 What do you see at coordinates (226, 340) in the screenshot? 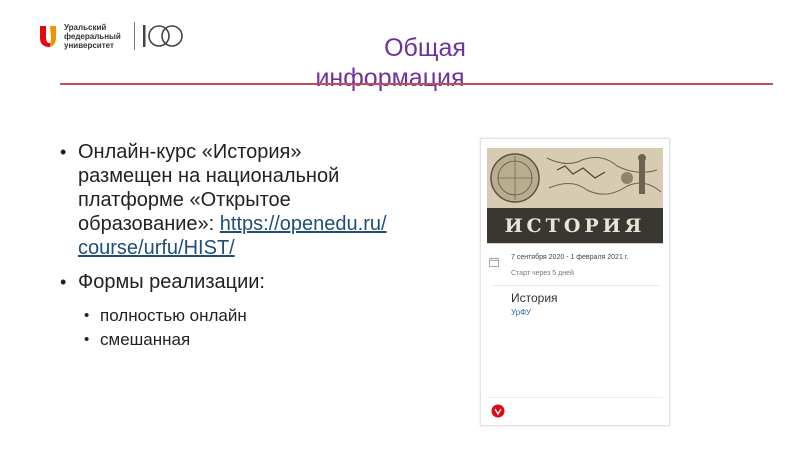
I see `sub-bullet-blended: смешанная` at bounding box center [226, 340].